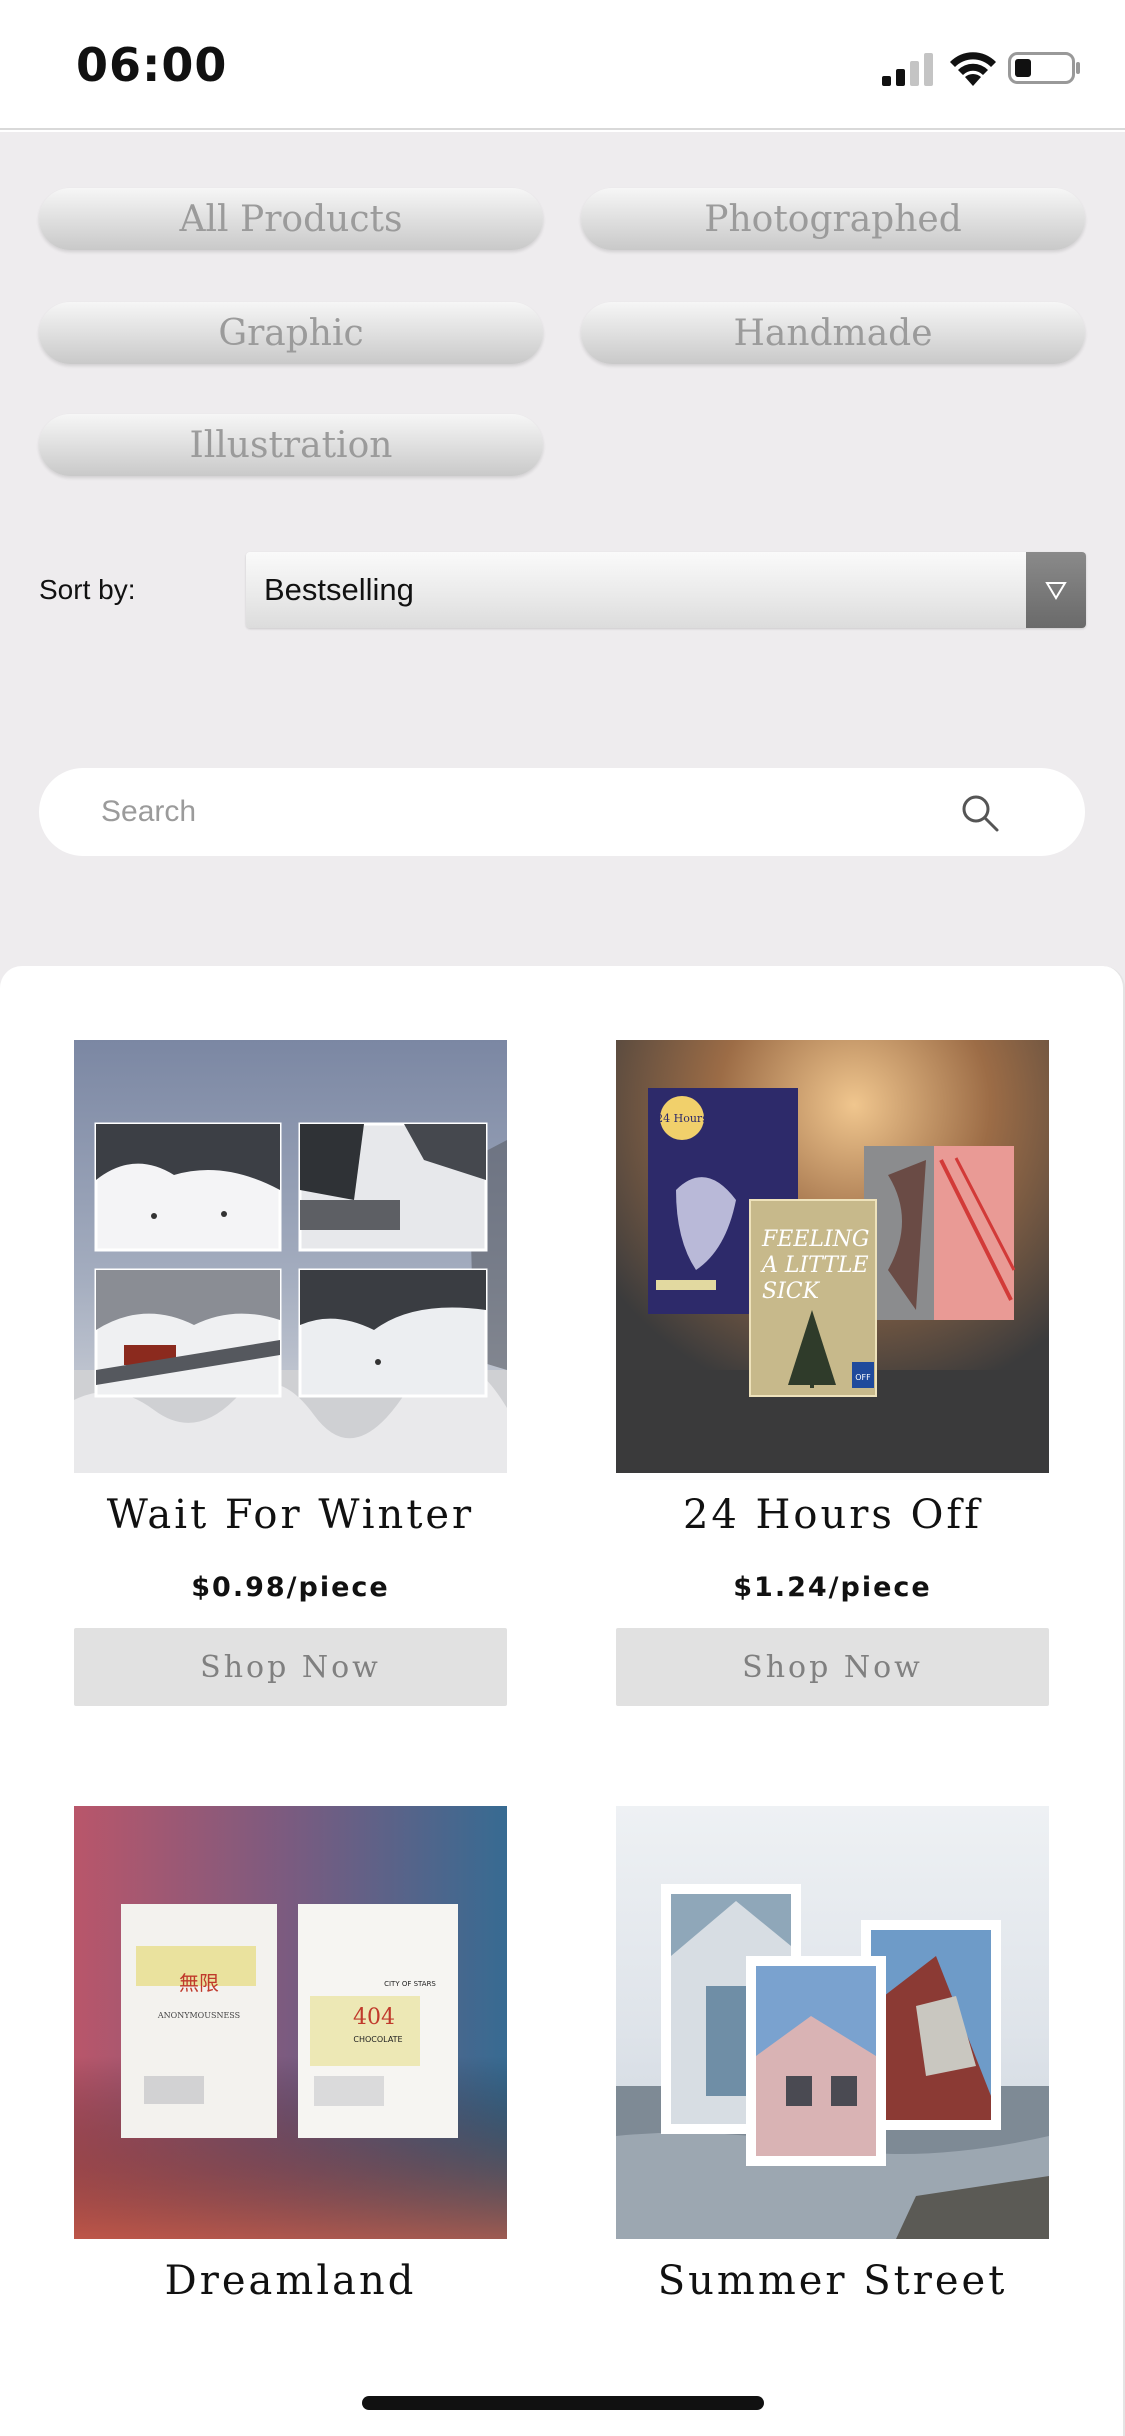 The width and height of the screenshot is (1125, 2436). What do you see at coordinates (377, 2039) in the screenshot?
I see `dream-choc-text: CHOCOLATE` at bounding box center [377, 2039].